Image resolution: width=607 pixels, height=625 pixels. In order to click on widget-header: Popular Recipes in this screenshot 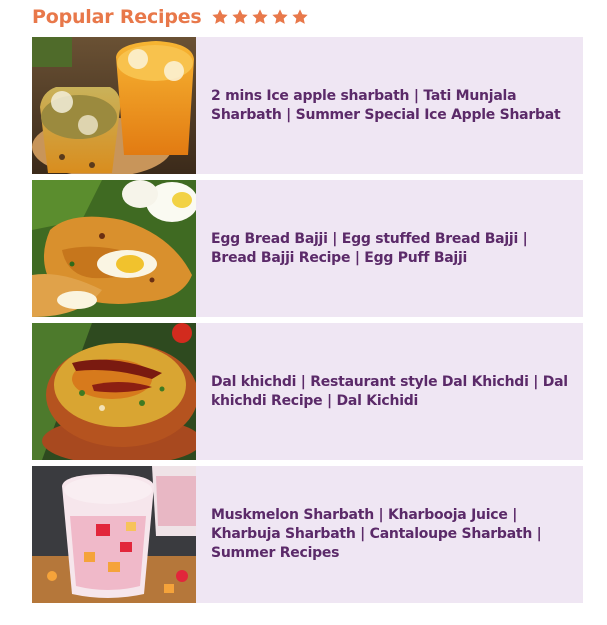, I will do `click(307, 17)`.